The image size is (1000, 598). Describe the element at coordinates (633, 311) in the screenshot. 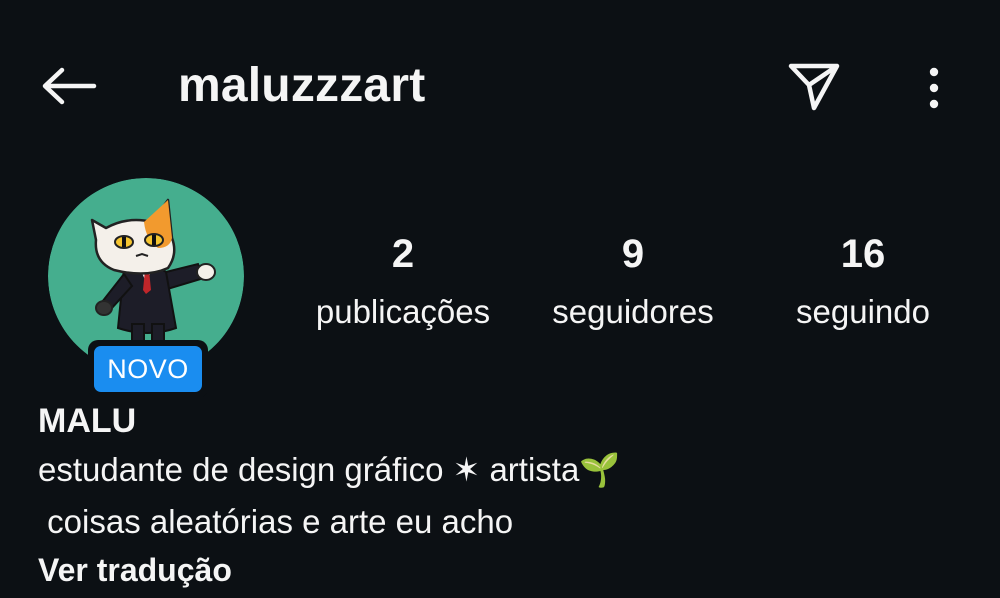

I see `followers-label: seguidores` at that location.